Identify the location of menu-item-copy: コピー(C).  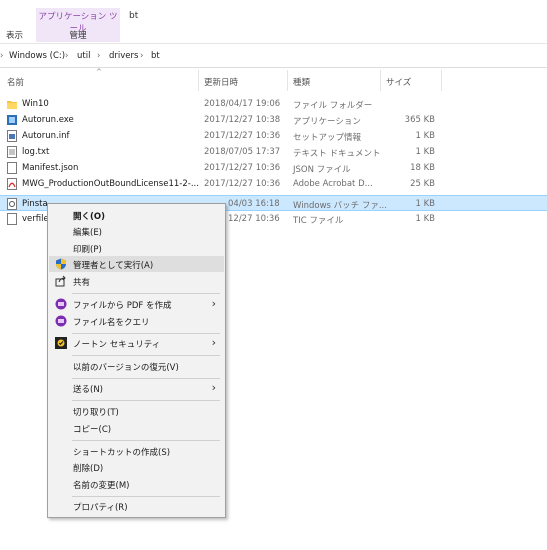
(136, 428).